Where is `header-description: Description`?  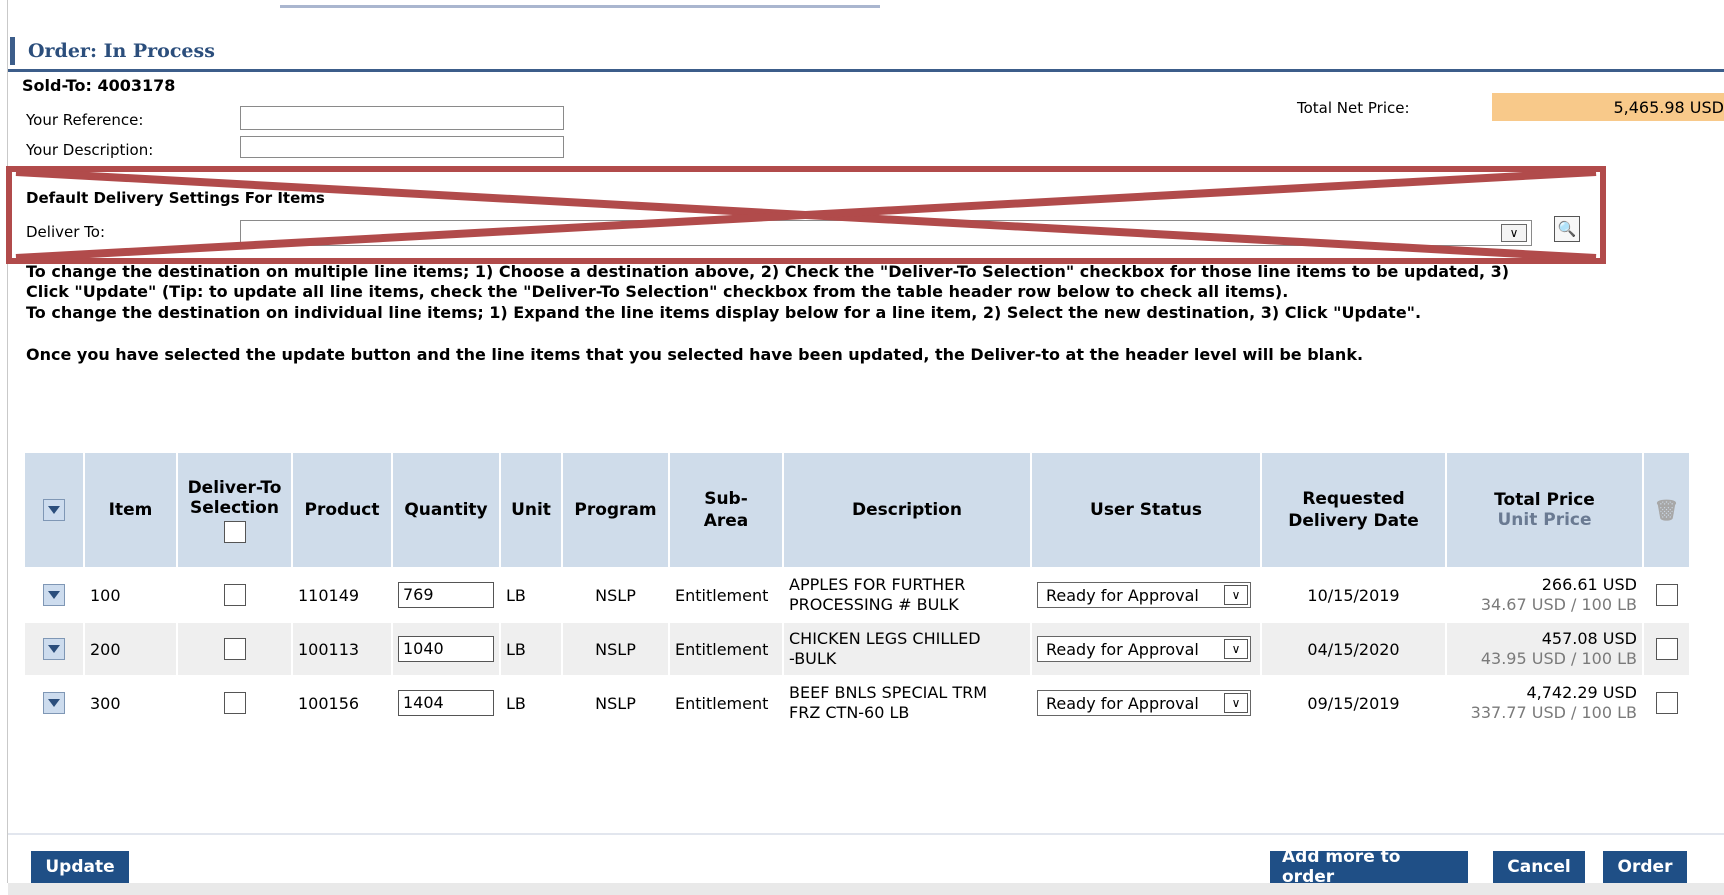
header-description: Description is located at coordinates (907, 510).